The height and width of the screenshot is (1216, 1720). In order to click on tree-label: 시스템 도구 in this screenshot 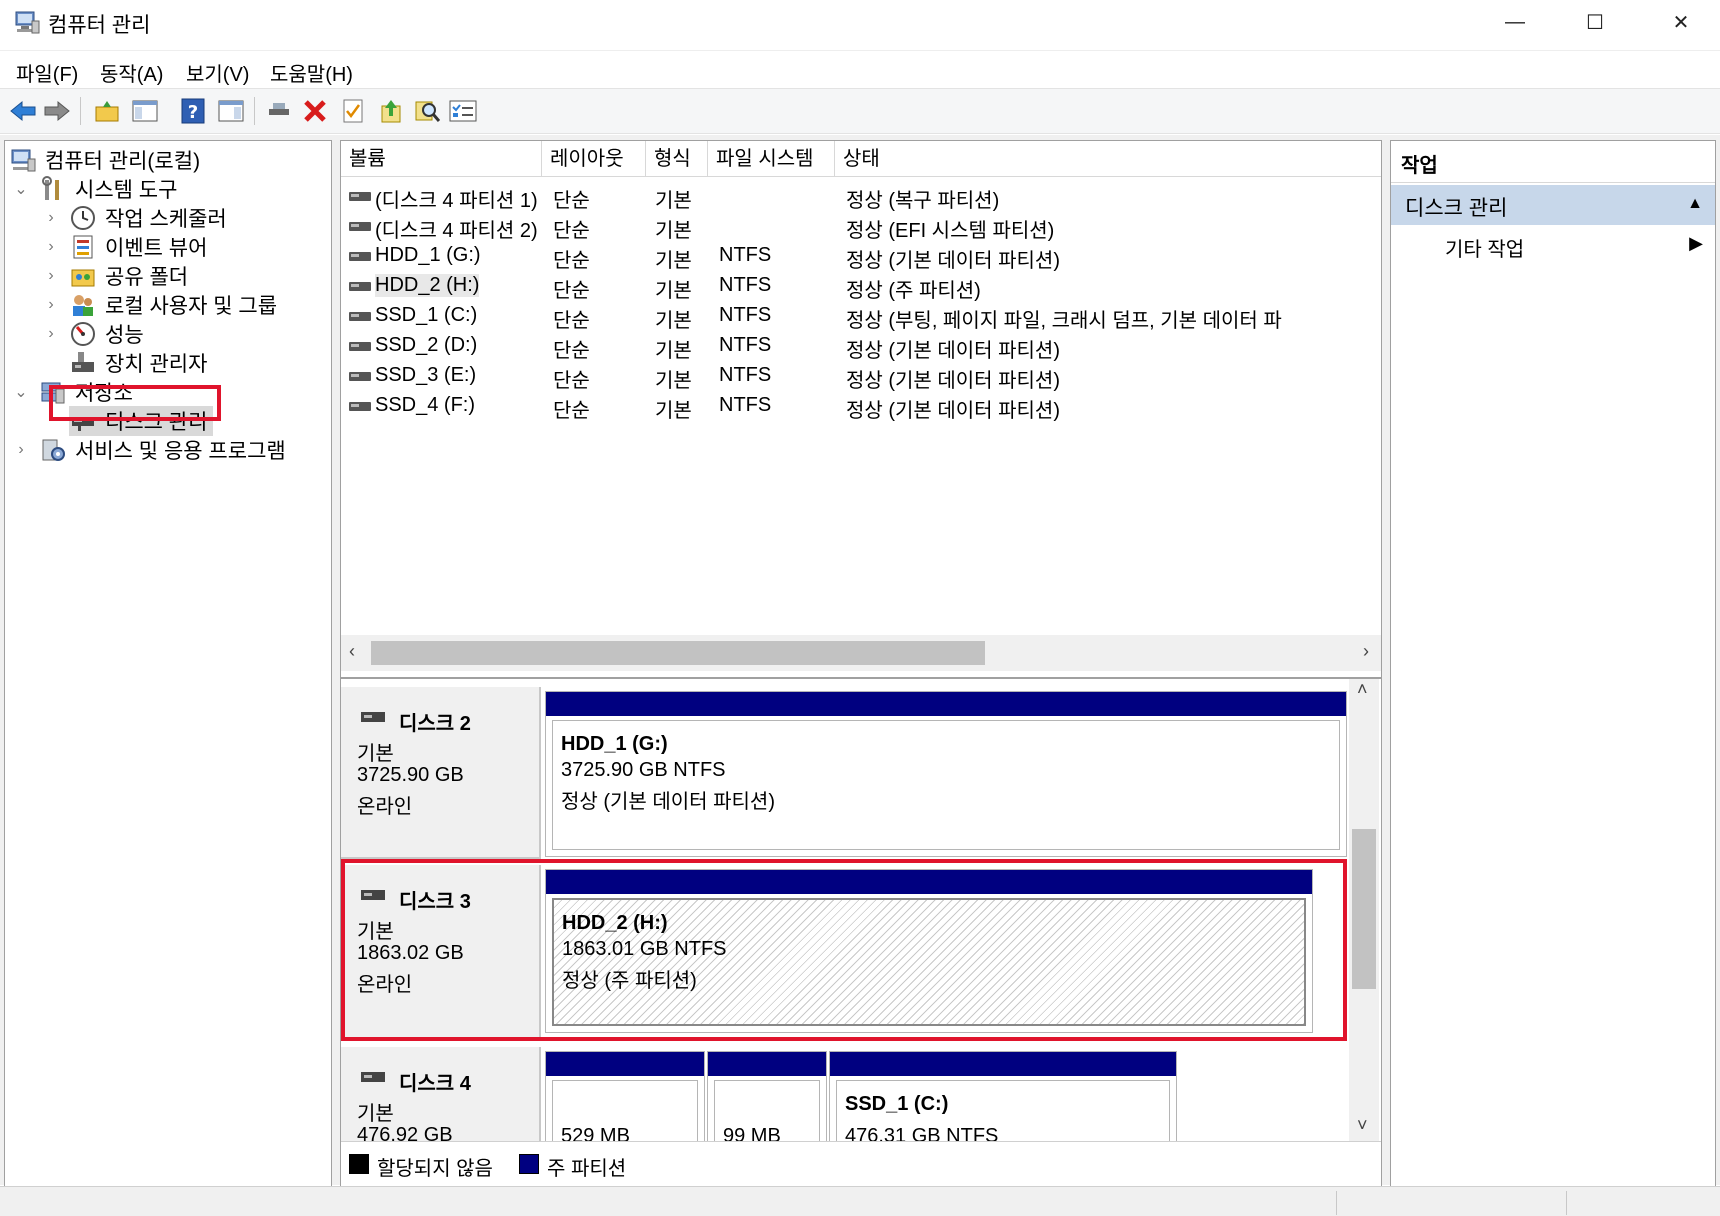, I will do `click(126, 190)`.